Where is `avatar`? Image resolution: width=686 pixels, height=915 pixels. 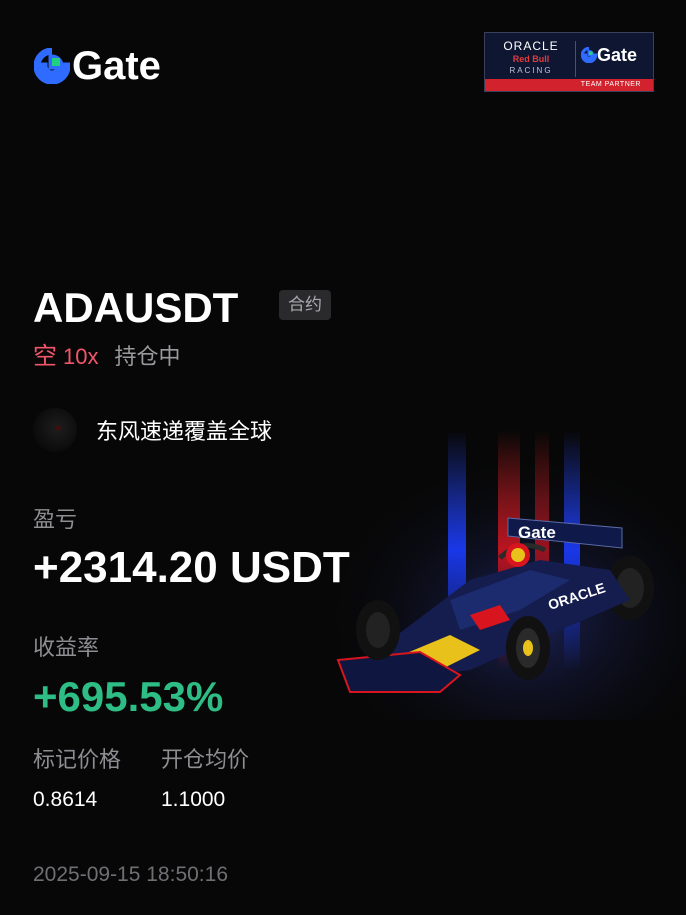
avatar is located at coordinates (55, 430).